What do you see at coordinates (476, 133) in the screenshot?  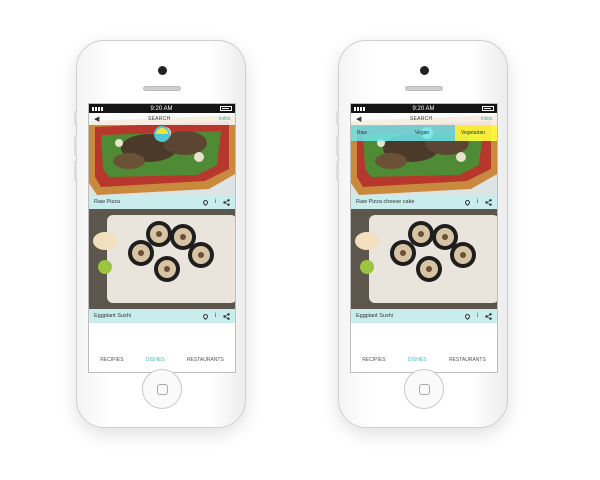 I see `filter-vegetarian: Vegetarian` at bounding box center [476, 133].